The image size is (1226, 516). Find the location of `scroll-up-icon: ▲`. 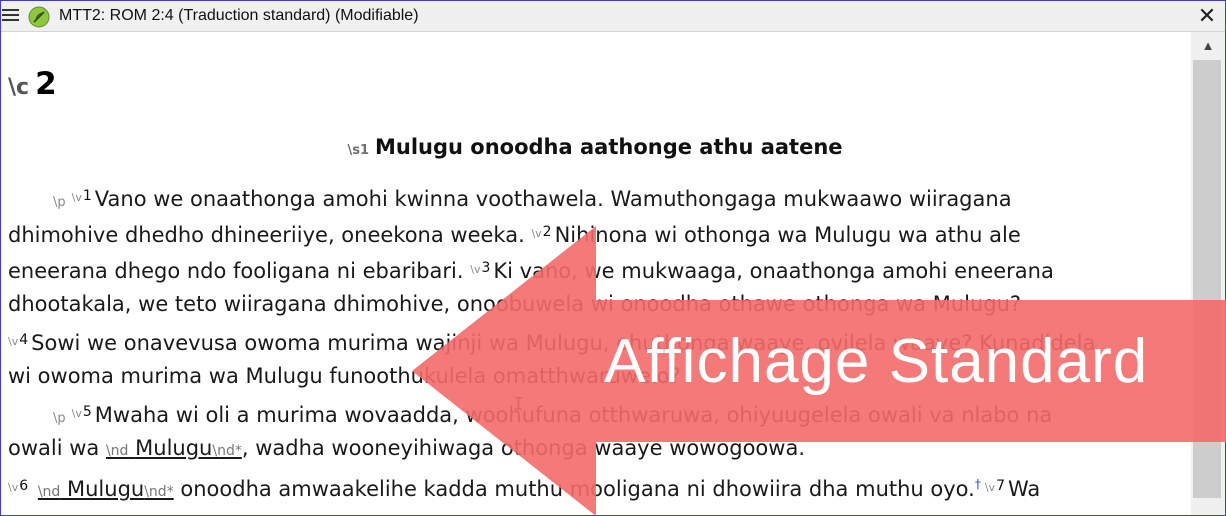

scroll-up-icon: ▲ is located at coordinates (1208, 46).